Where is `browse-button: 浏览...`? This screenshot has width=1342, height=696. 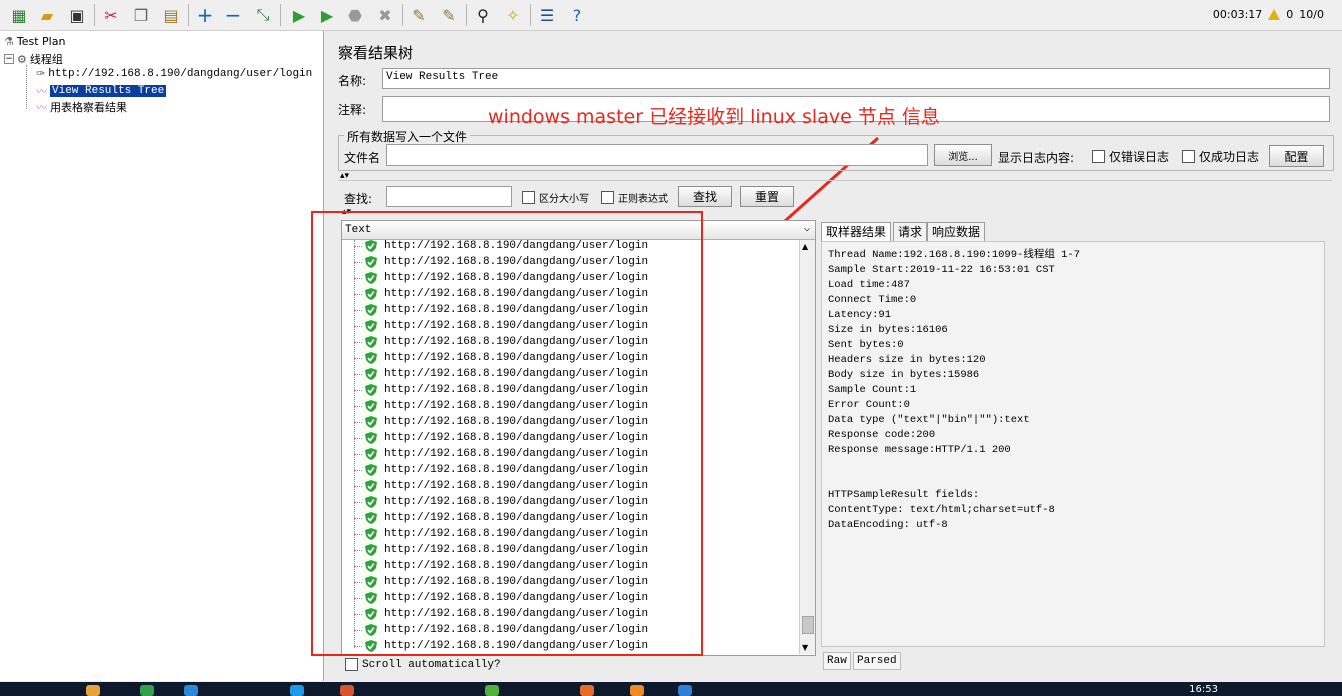 browse-button: 浏览... is located at coordinates (963, 155).